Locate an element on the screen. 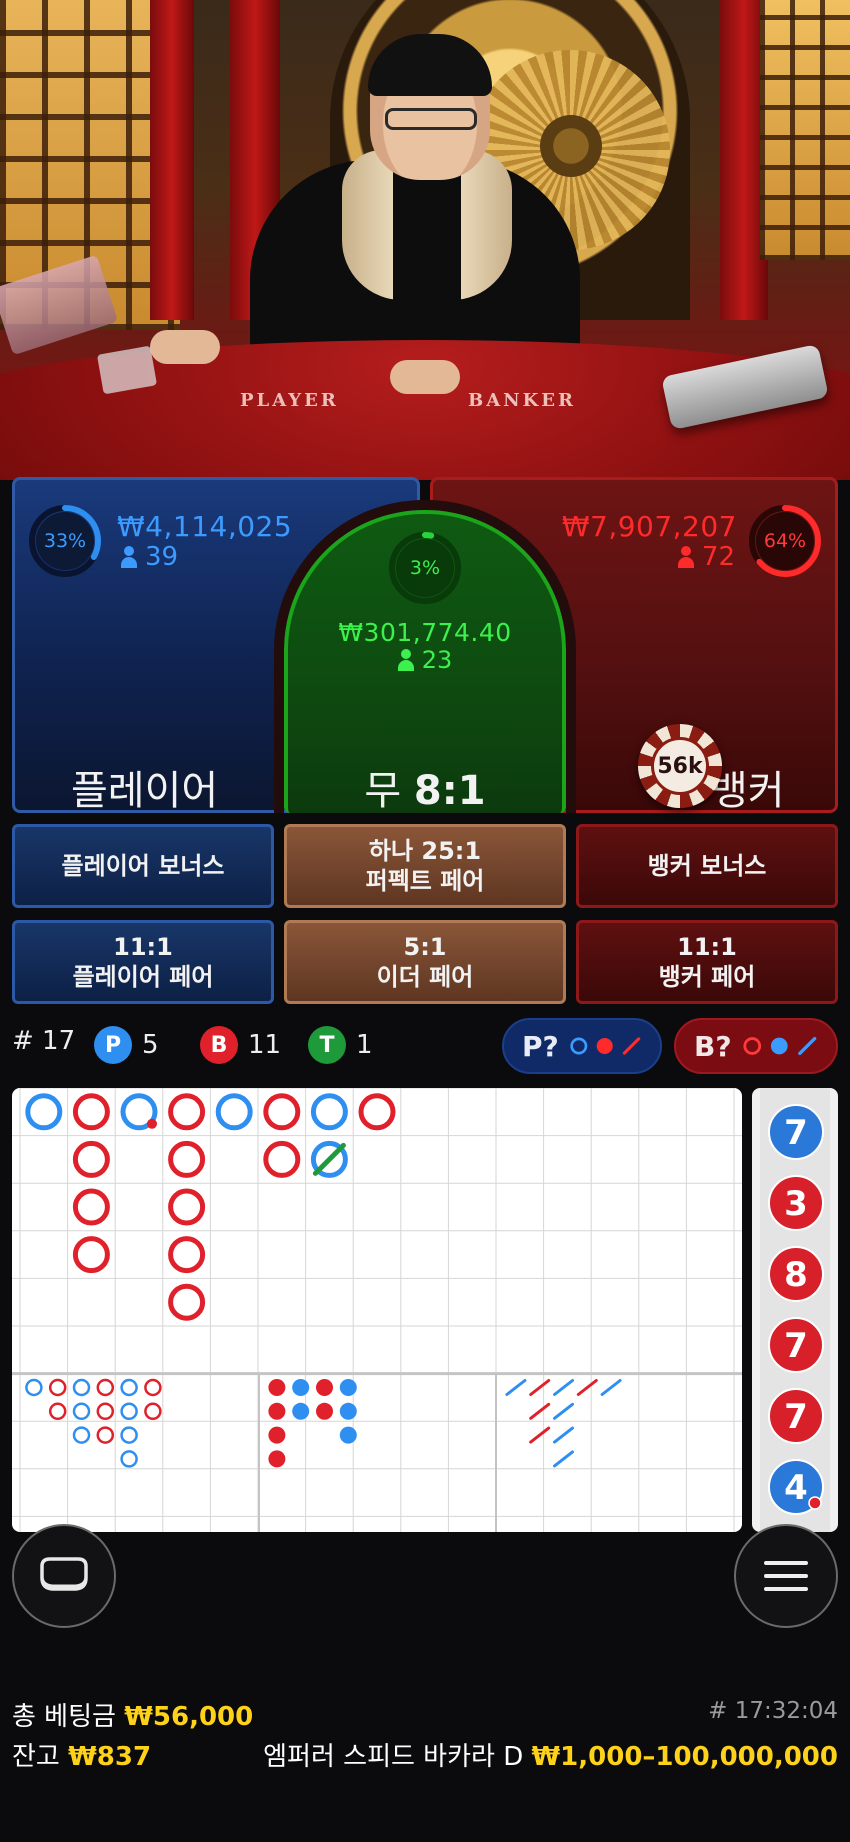  menu-button is located at coordinates (786, 1576).